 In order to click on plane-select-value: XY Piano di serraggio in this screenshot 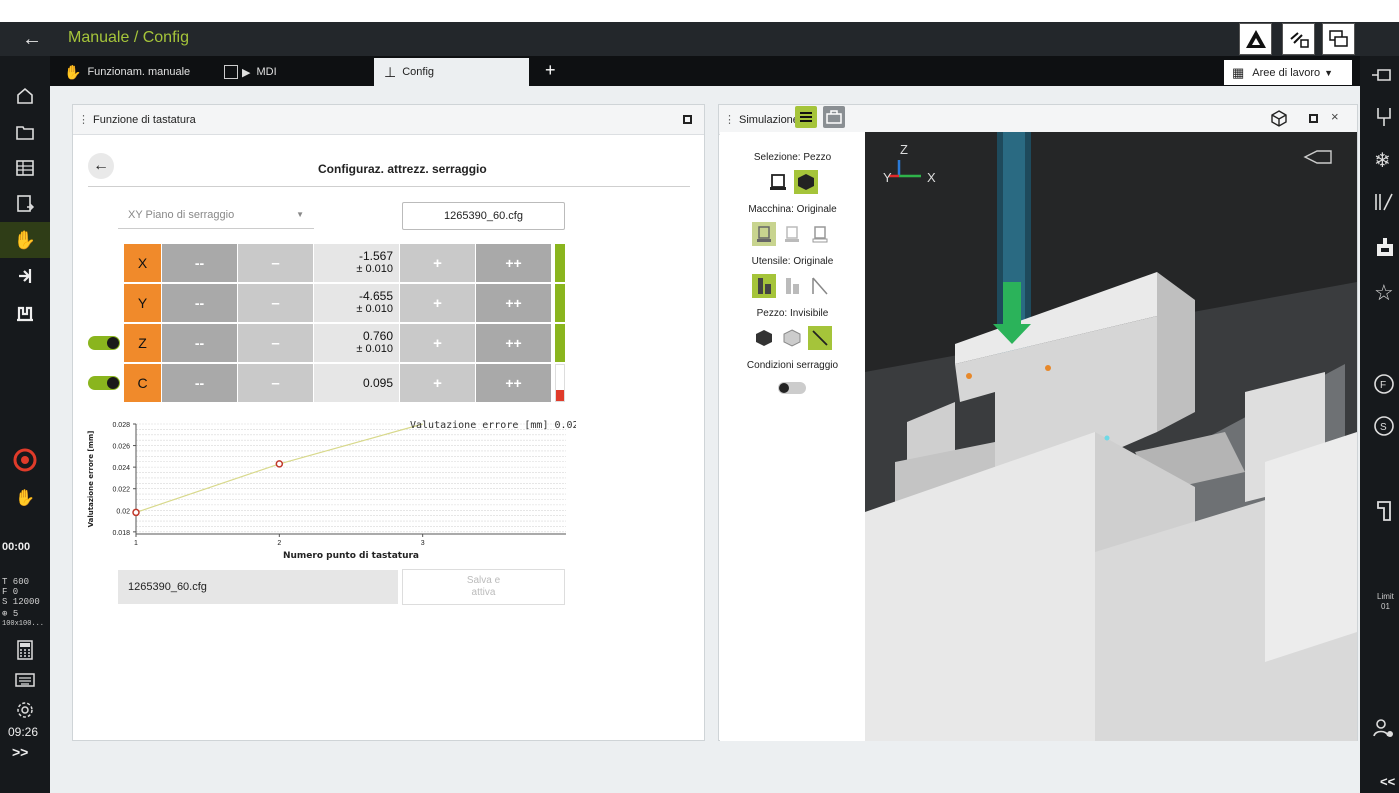, I will do `click(181, 215)`.